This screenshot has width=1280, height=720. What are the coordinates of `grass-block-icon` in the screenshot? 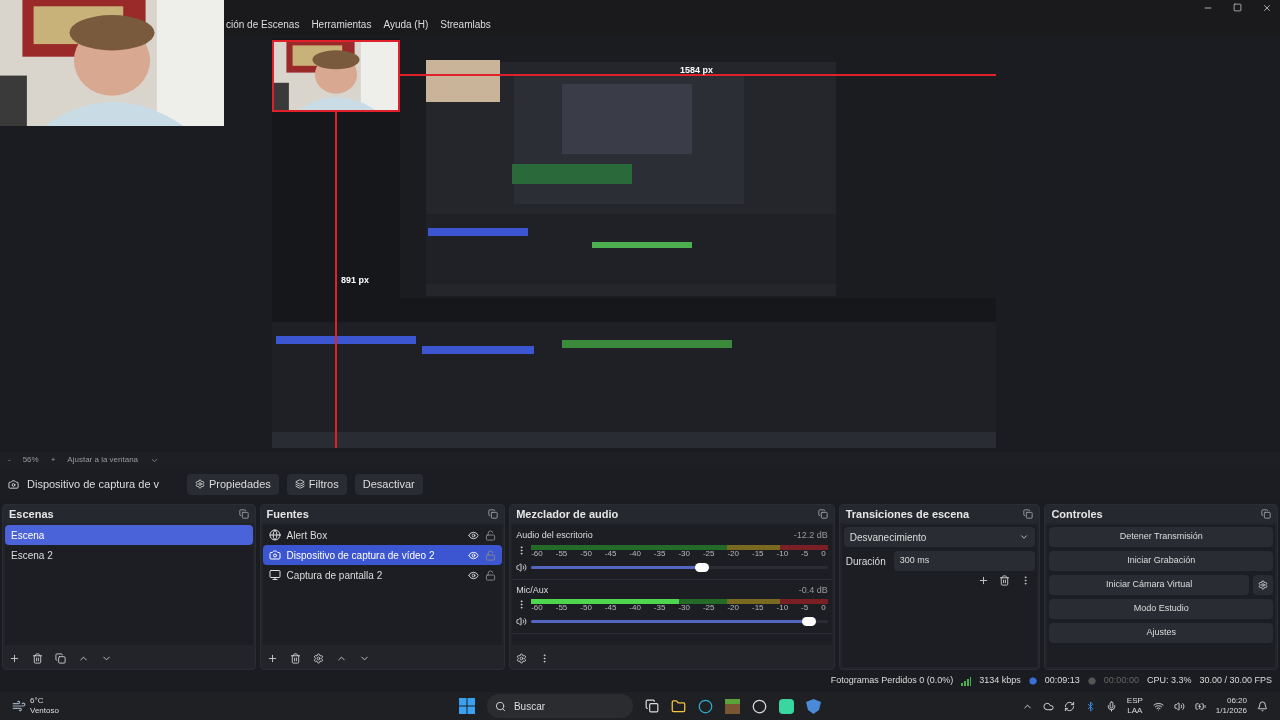 It's located at (732, 706).